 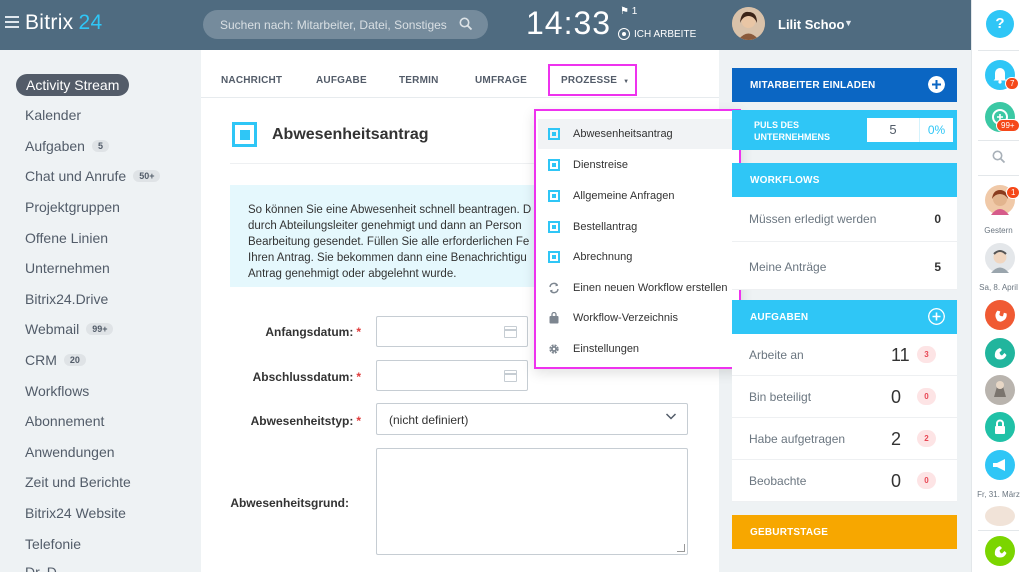 What do you see at coordinates (554, 349) in the screenshot?
I see `gear-icon` at bounding box center [554, 349].